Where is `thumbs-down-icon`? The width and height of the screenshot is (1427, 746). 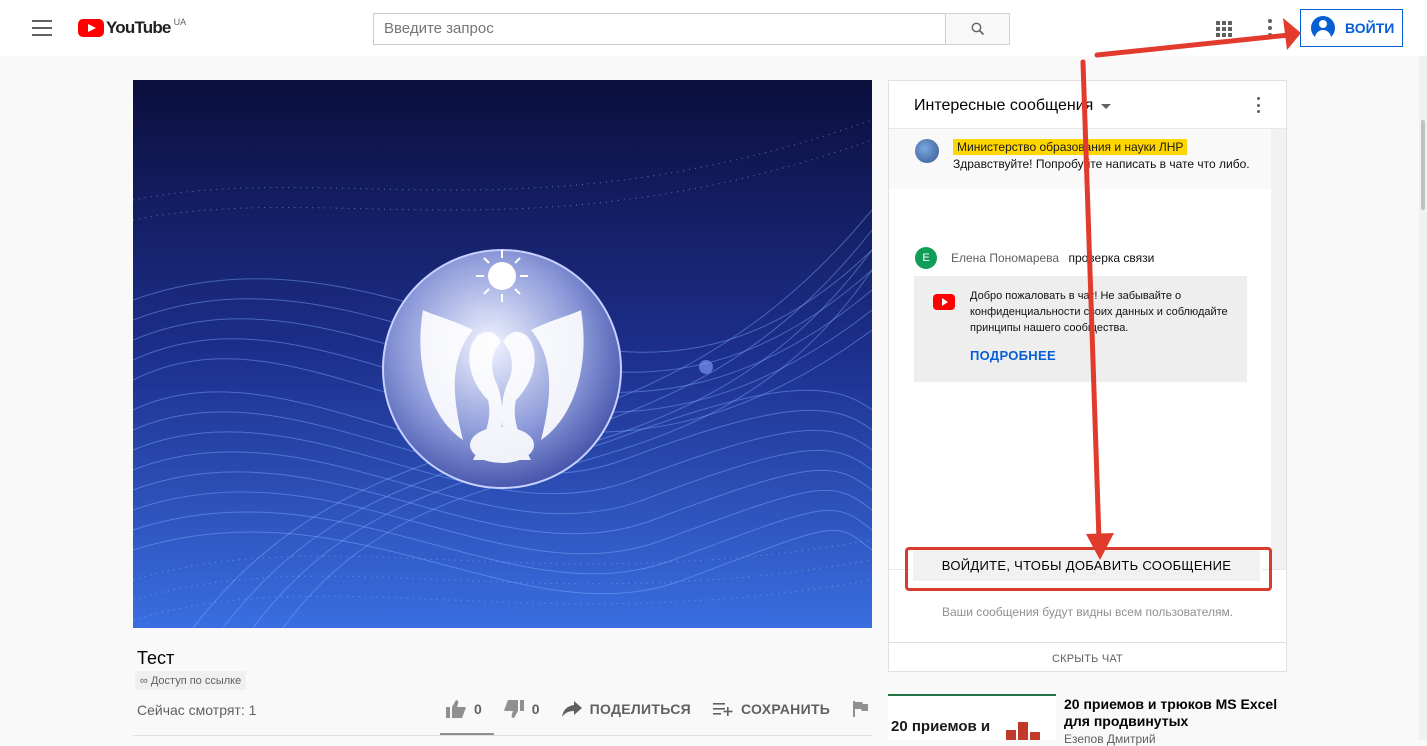 thumbs-down-icon is located at coordinates (514, 709).